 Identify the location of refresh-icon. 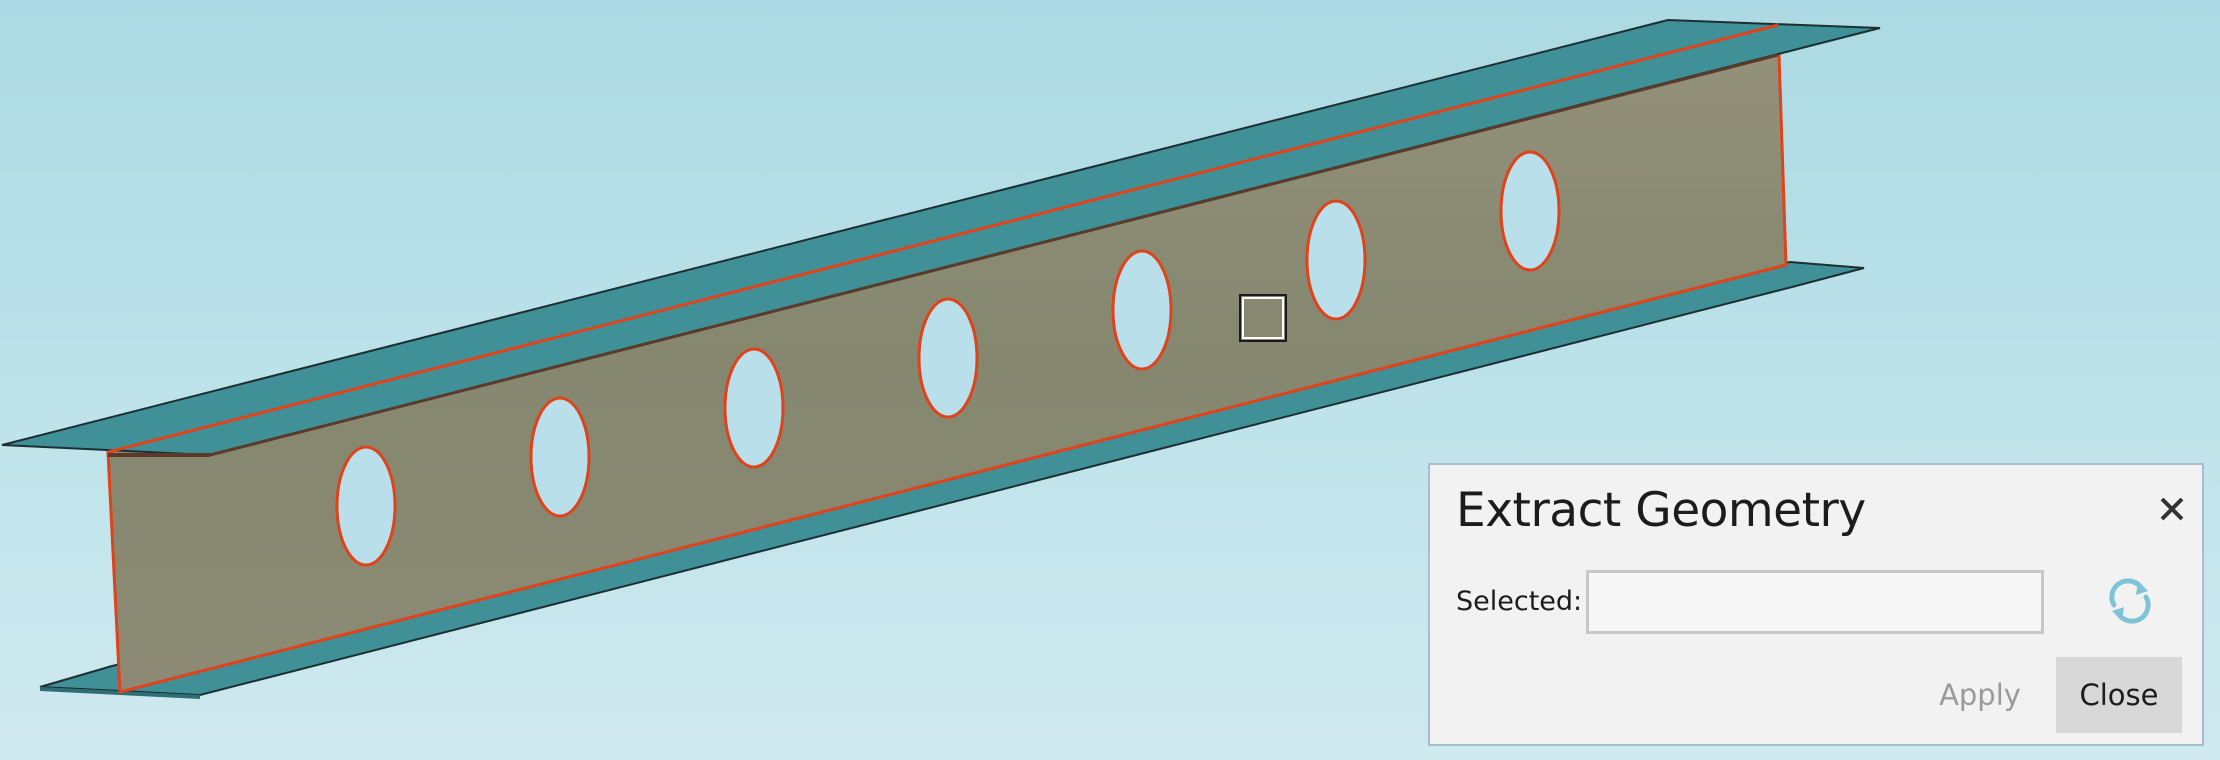
(2130, 601).